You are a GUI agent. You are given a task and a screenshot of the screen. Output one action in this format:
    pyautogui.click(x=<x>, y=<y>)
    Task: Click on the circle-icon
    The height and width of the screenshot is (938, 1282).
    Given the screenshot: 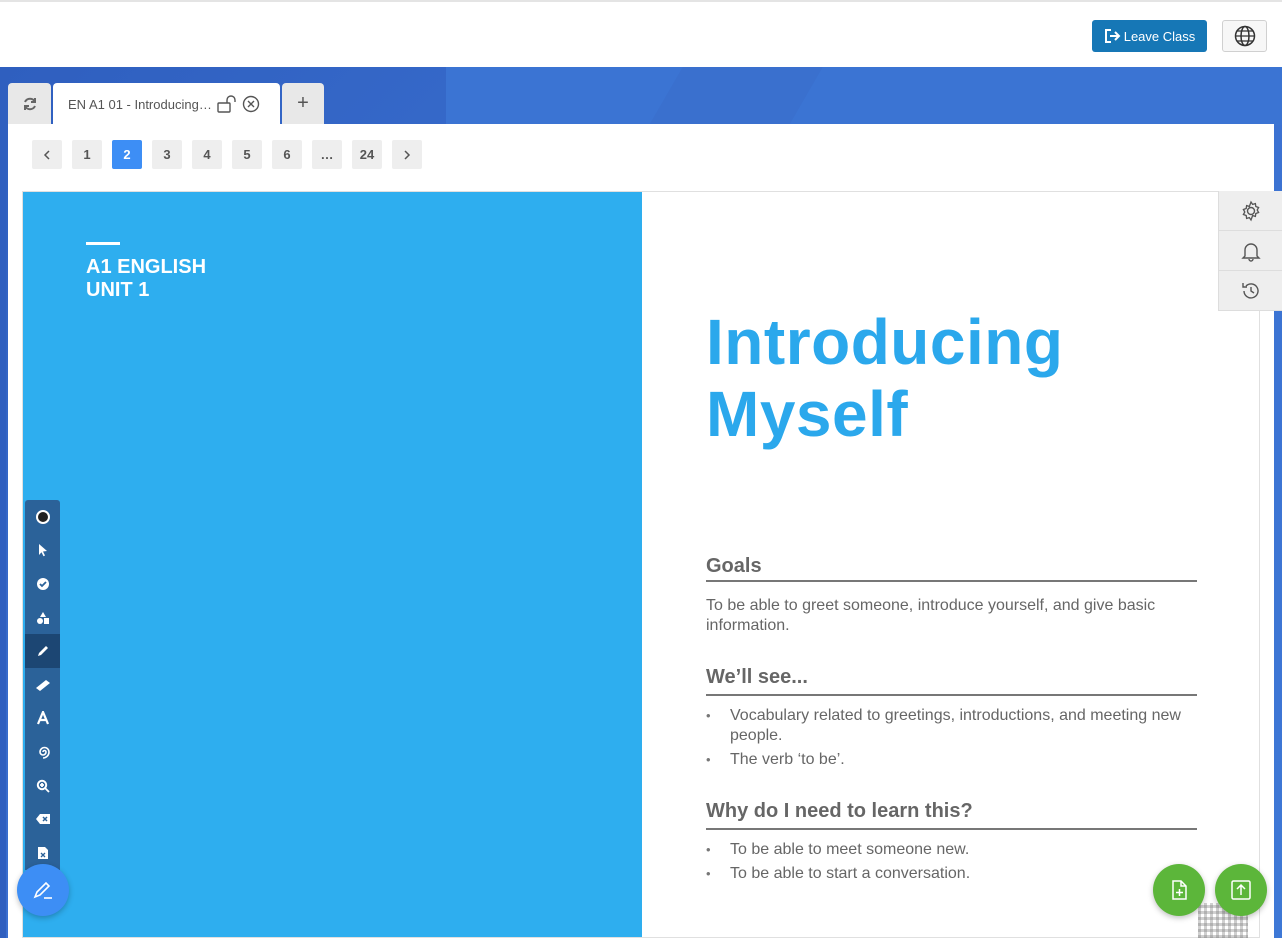 What is the action you would take?
    pyautogui.click(x=42, y=516)
    